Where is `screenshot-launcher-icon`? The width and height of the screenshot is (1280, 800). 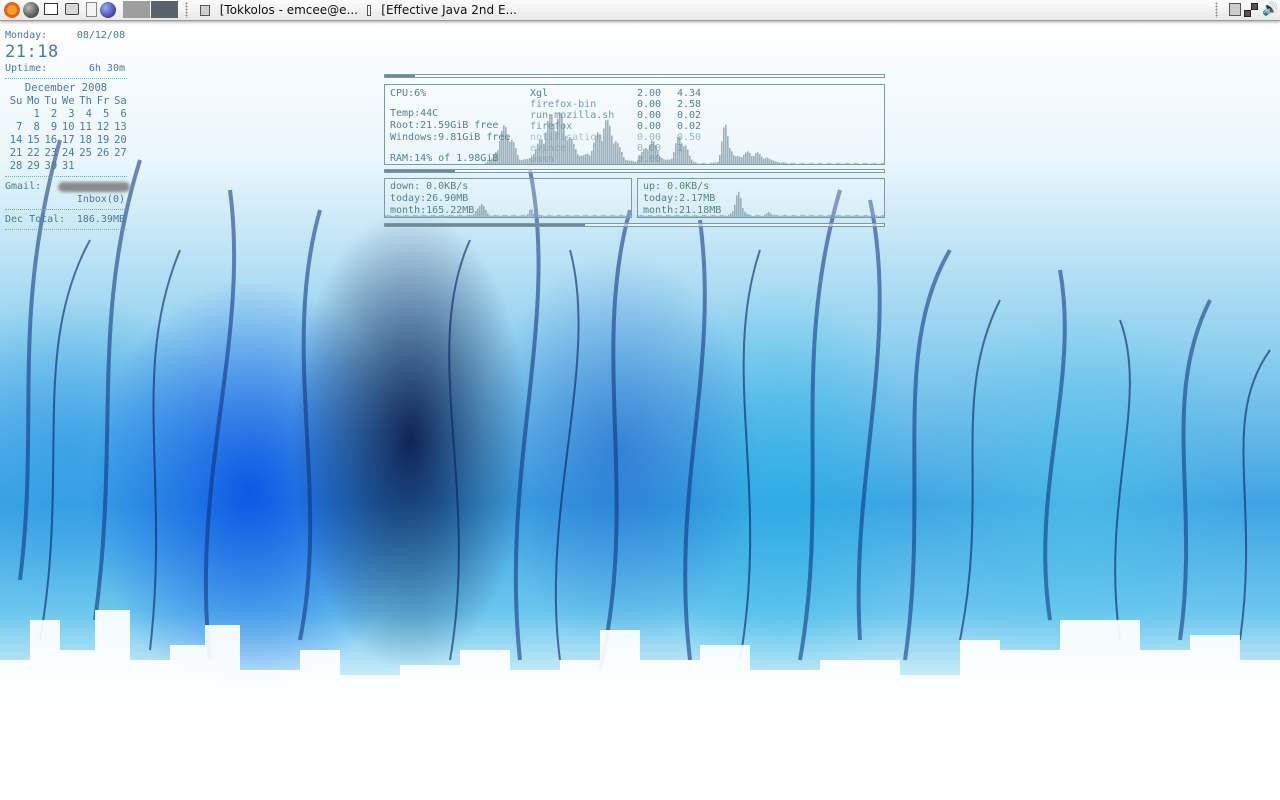 screenshot-launcher-icon is located at coordinates (72, 9).